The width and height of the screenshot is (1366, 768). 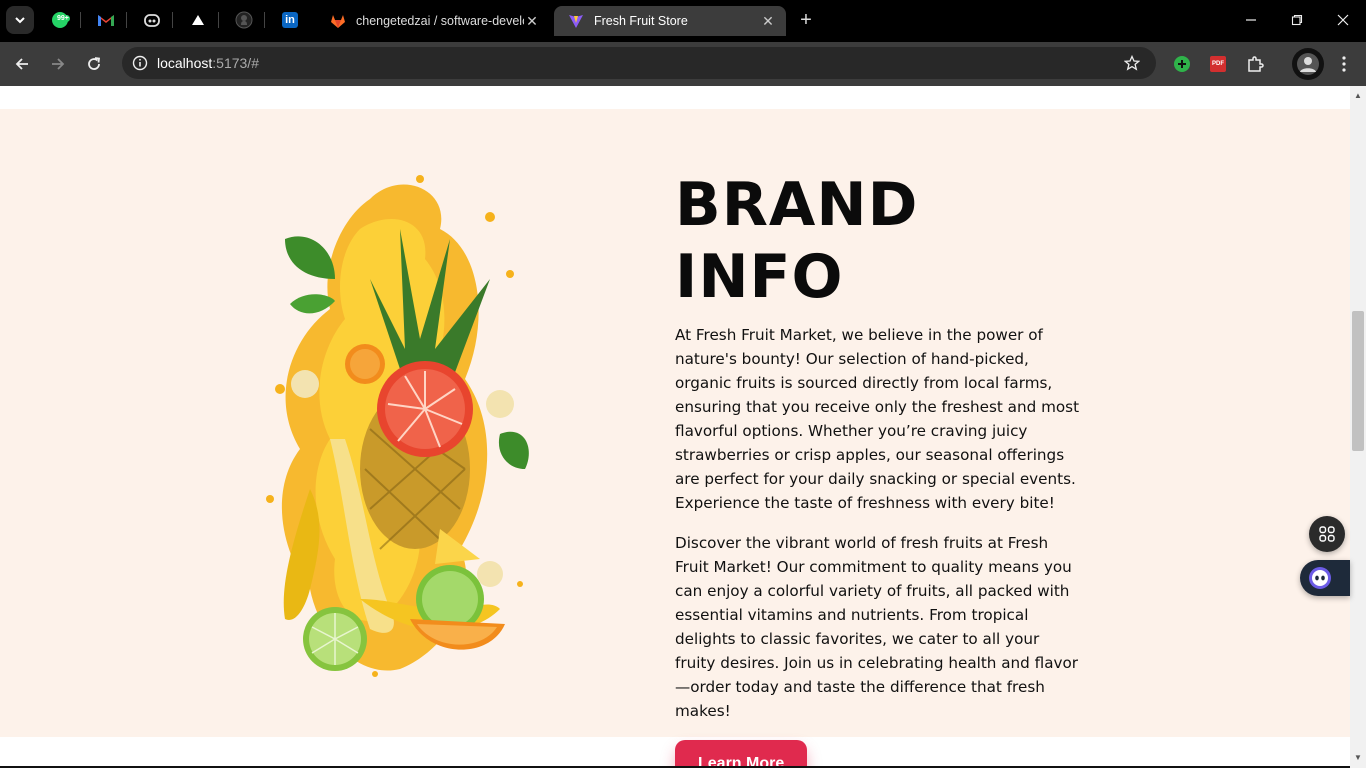 I want to click on url-host: localhost, so click(x=185, y=63).